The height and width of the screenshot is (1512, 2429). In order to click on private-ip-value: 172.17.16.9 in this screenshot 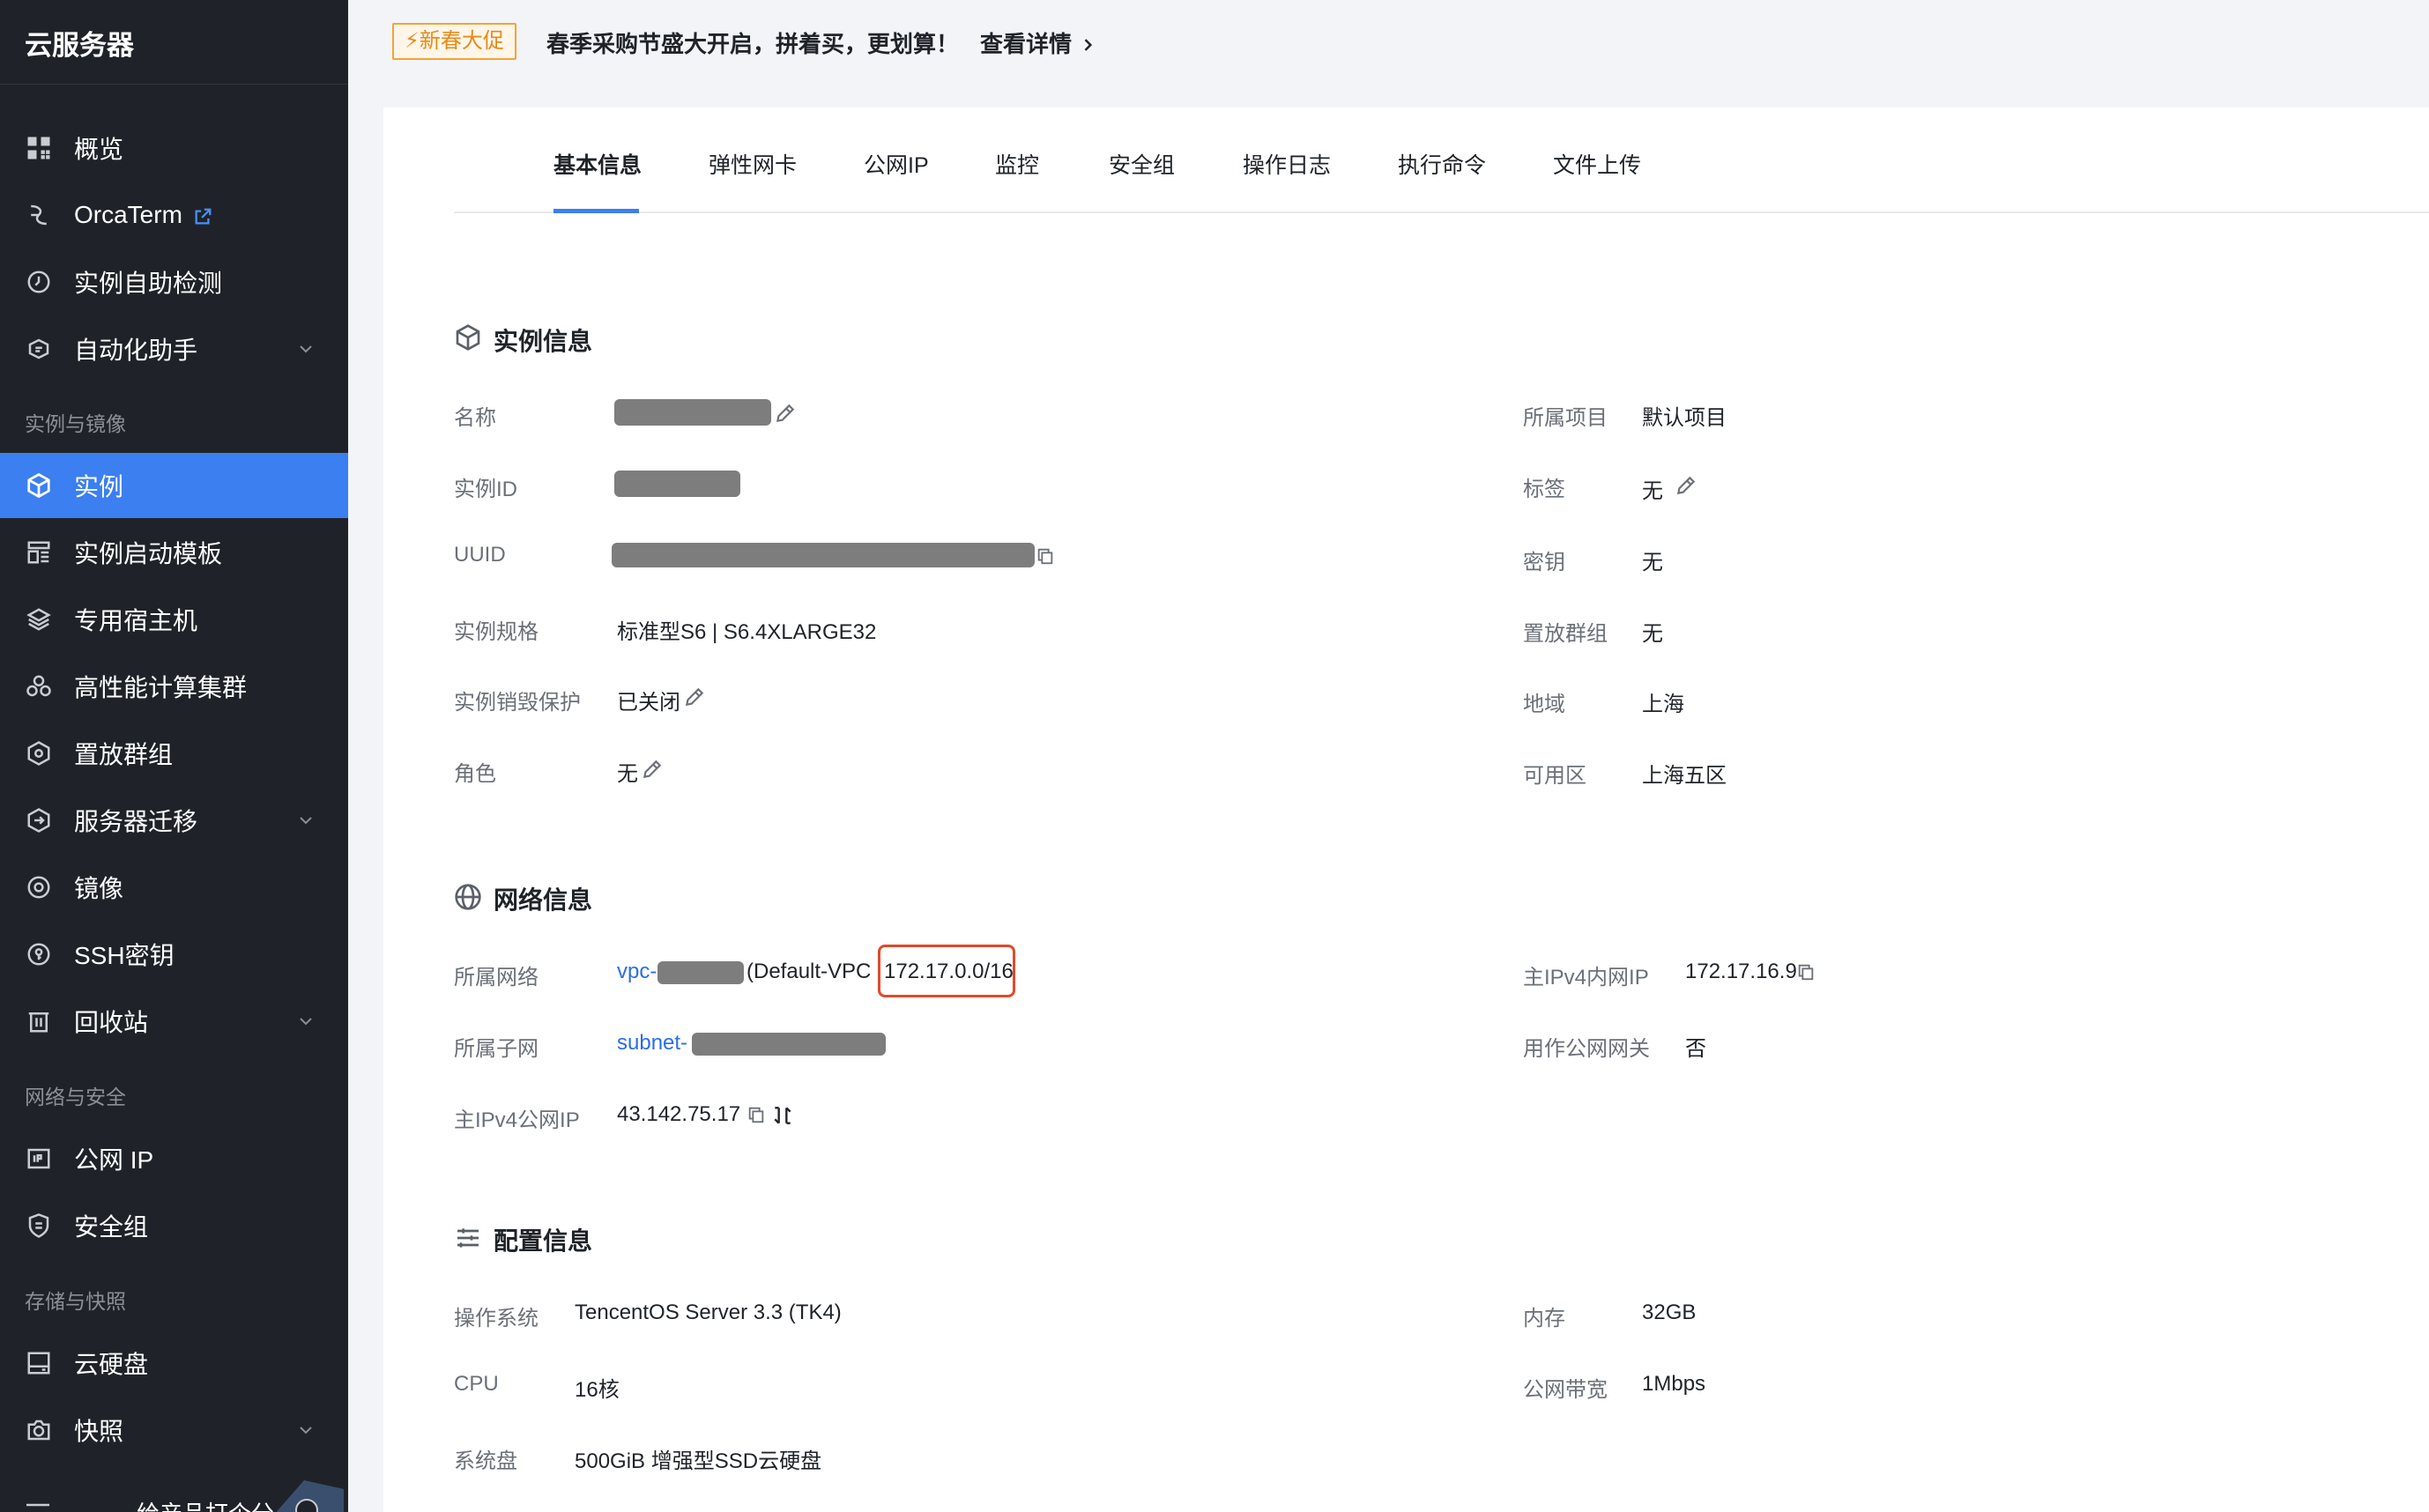, I will do `click(1741, 972)`.